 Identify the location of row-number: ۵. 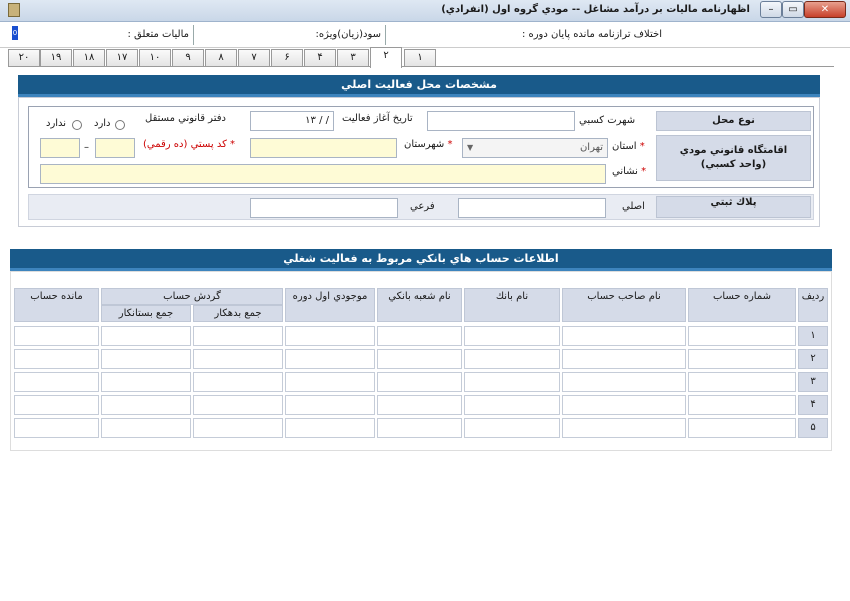
(813, 428).